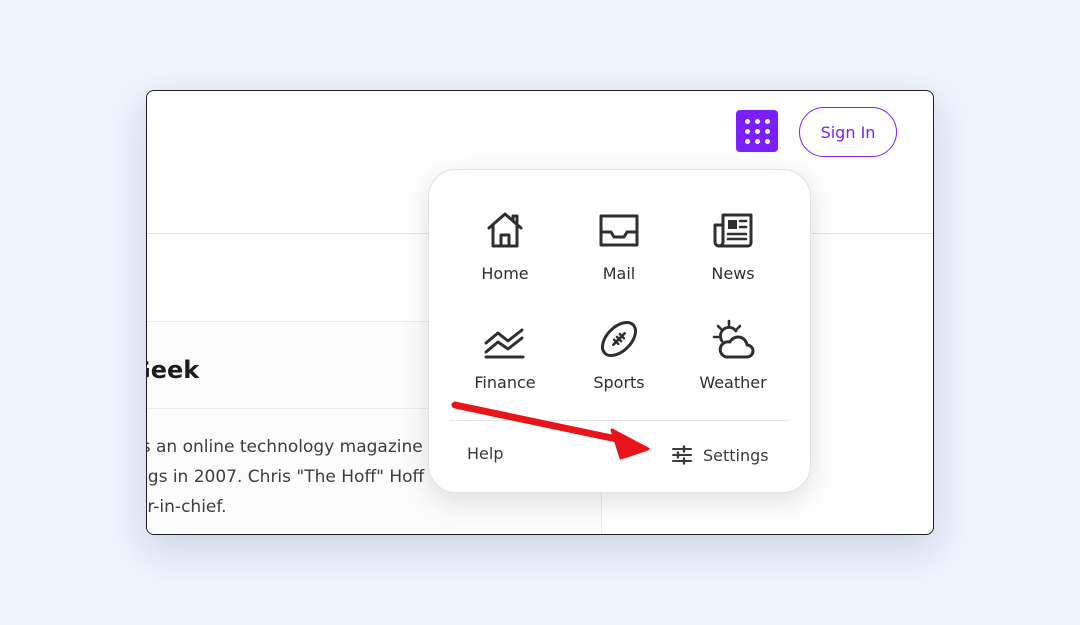  Describe the element at coordinates (505, 230) in the screenshot. I see `home-icon` at that location.